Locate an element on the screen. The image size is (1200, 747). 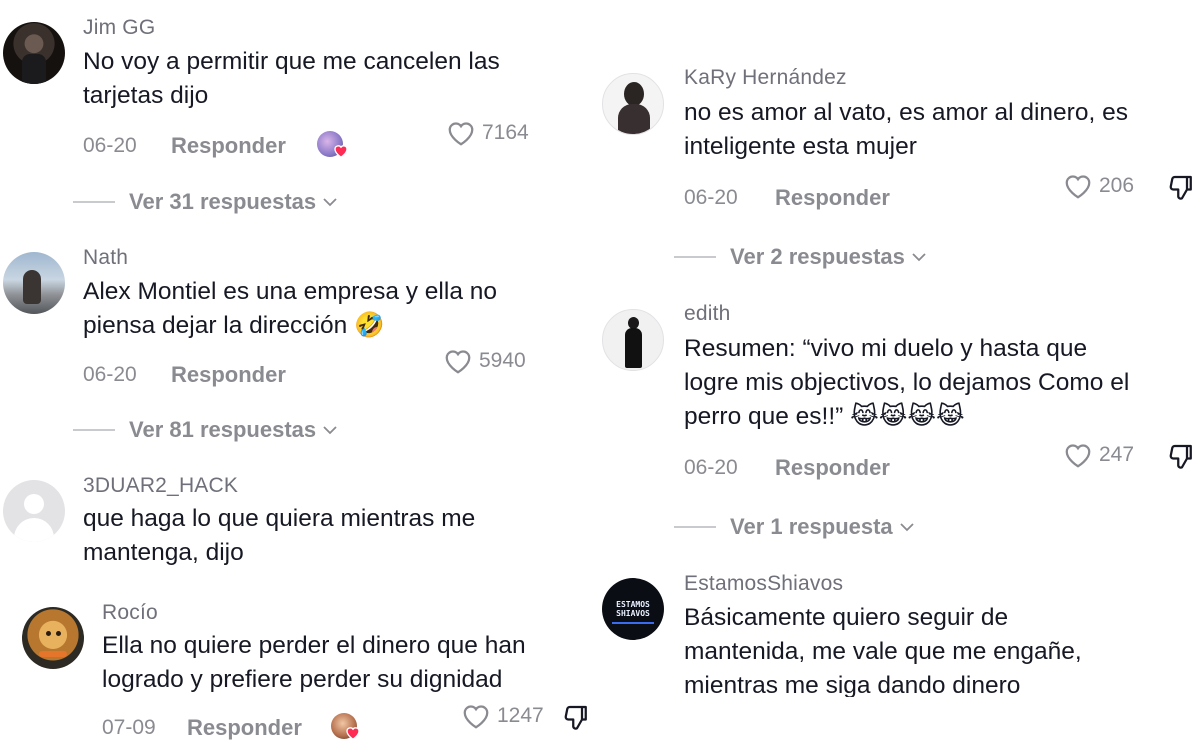
like-button: 7164 is located at coordinates (487, 133).